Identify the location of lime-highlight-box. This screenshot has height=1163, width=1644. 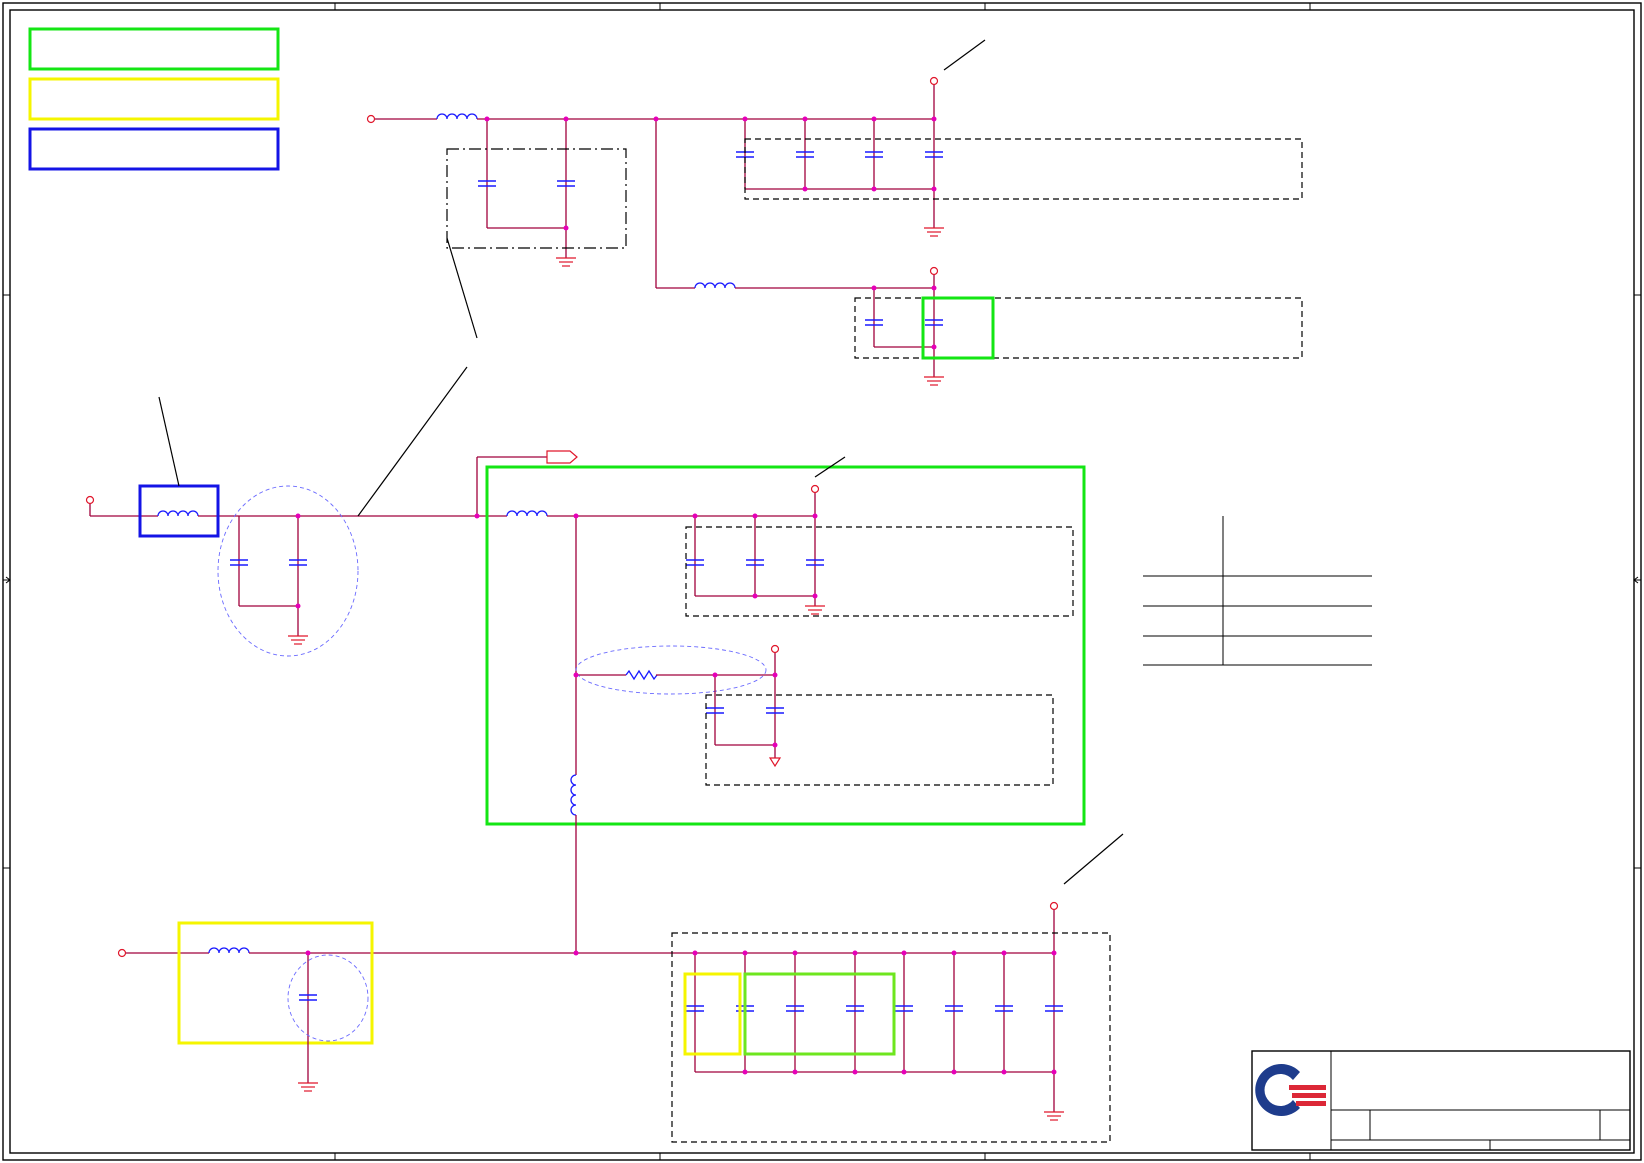
(819, 1014).